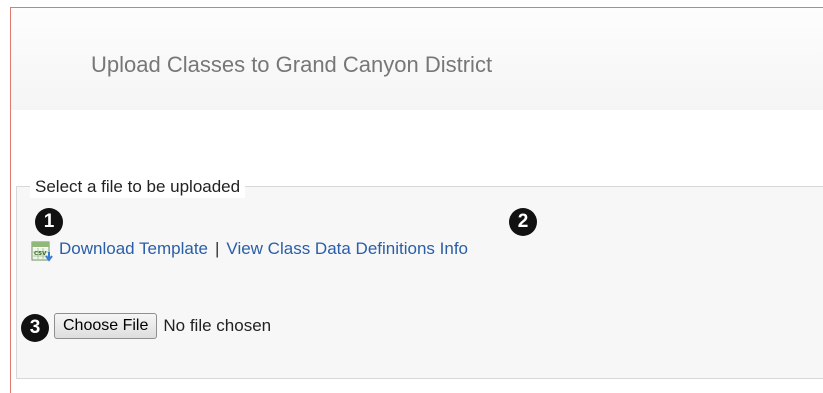 Image resolution: width=823 pixels, height=393 pixels. I want to click on csv-file-download-icon: CSV, so click(43, 251).